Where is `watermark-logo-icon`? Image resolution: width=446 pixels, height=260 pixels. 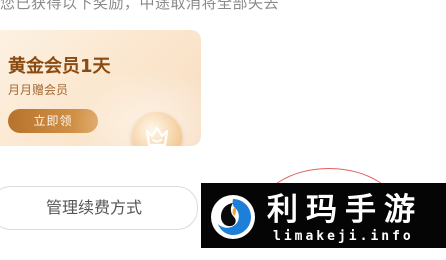
watermark-logo-icon is located at coordinates (233, 217).